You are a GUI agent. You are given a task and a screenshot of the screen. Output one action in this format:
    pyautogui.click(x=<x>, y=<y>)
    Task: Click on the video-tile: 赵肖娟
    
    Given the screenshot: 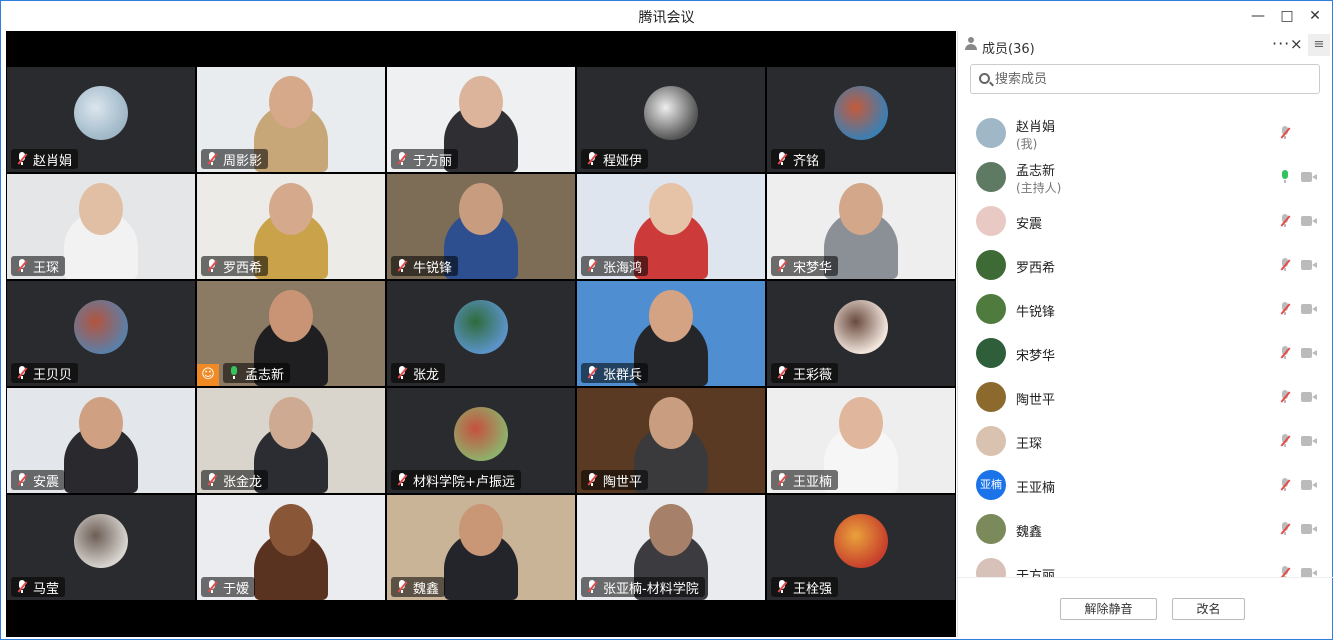 What is the action you would take?
    pyautogui.click(x=101, y=119)
    